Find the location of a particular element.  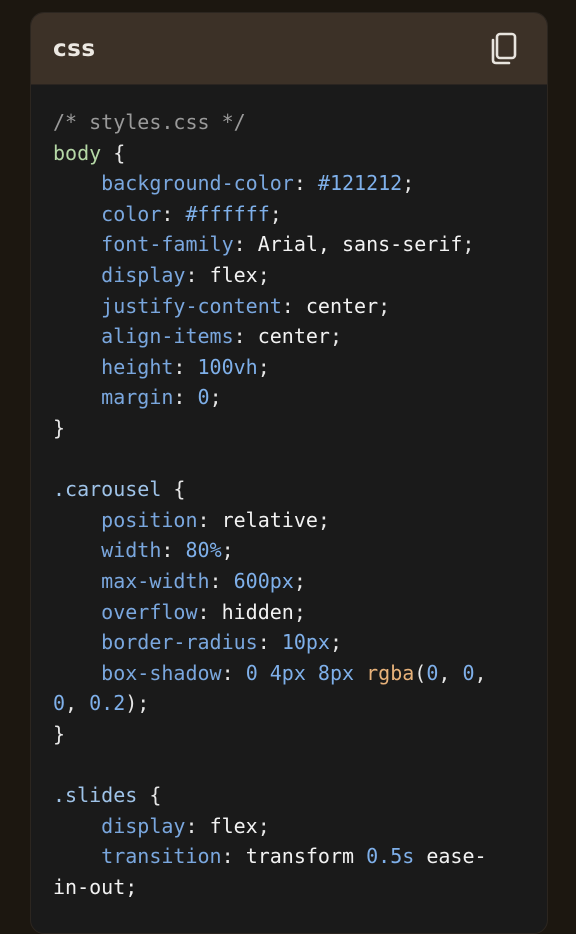

code-token: relative is located at coordinates (269, 519).